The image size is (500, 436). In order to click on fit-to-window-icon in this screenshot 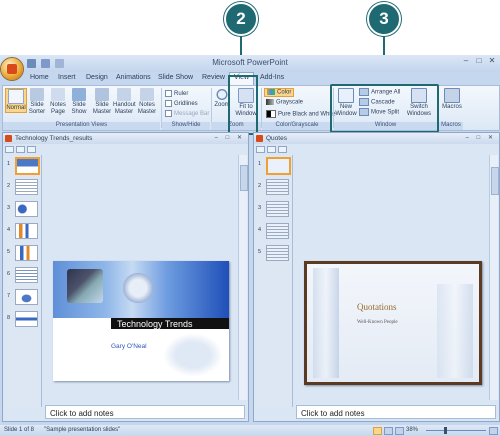, I will do `click(493, 431)`.